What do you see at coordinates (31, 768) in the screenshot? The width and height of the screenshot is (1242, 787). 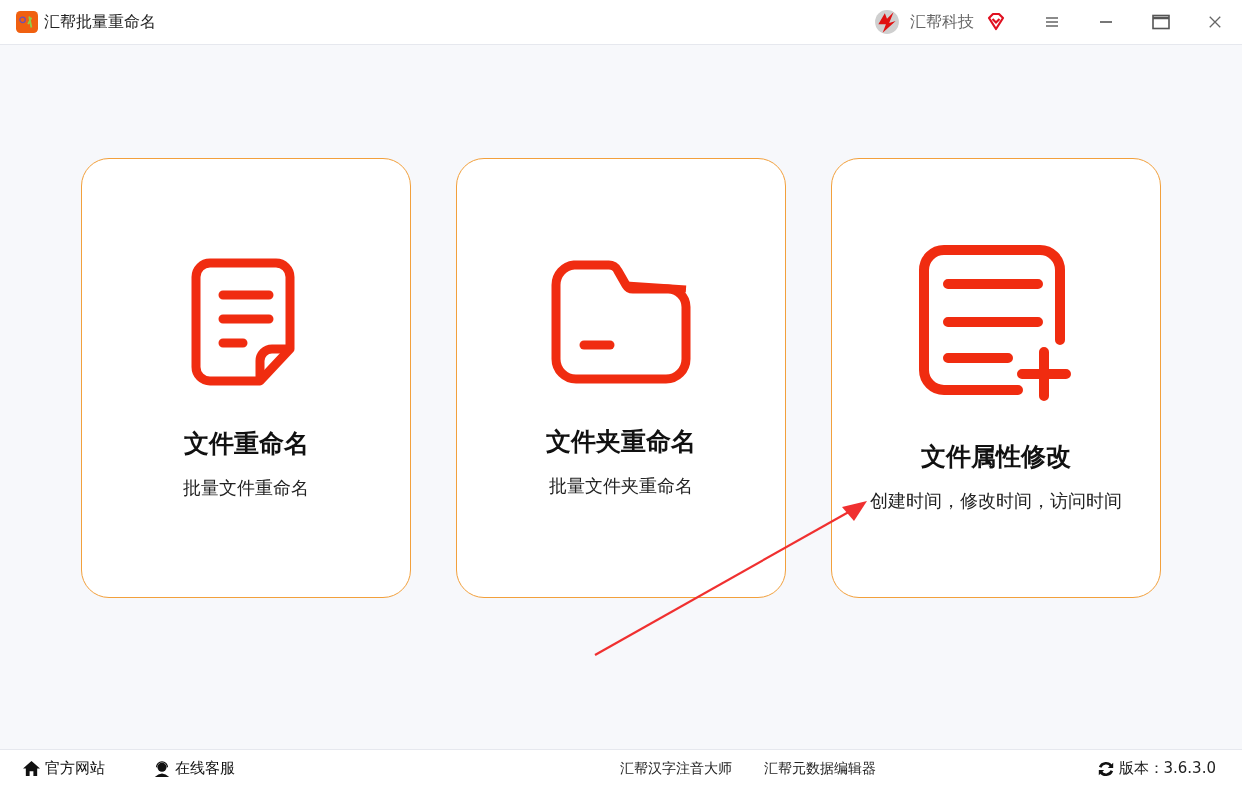 I see `home-icon` at bounding box center [31, 768].